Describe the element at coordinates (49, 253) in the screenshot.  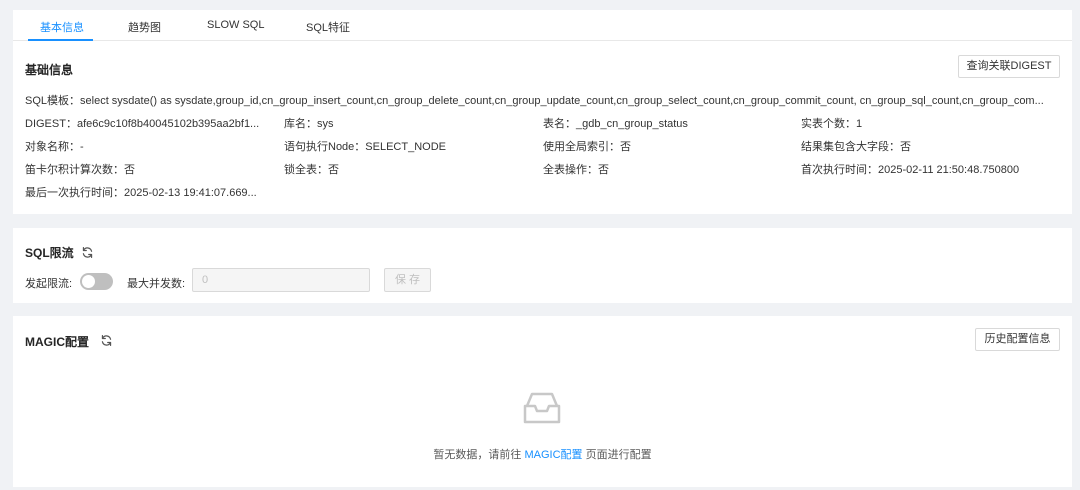
I see `sql-limit-title: SQL限流` at that location.